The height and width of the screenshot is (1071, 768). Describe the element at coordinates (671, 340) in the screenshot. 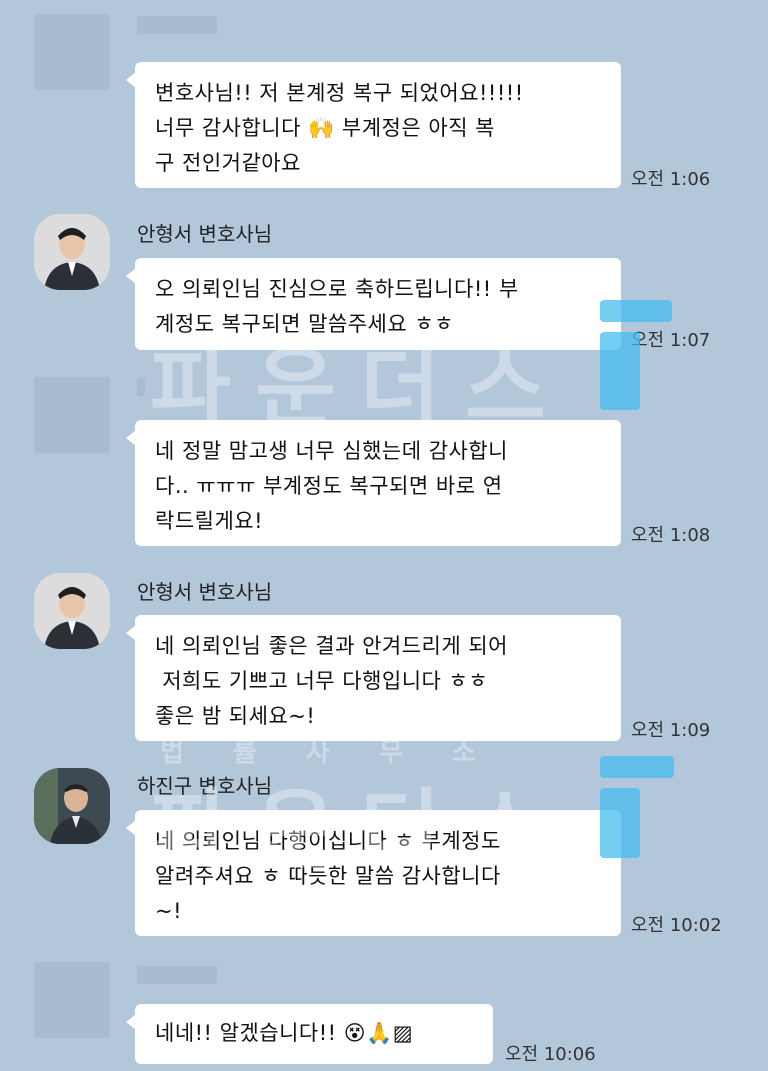

I see `message-time: 오전 1:07` at that location.